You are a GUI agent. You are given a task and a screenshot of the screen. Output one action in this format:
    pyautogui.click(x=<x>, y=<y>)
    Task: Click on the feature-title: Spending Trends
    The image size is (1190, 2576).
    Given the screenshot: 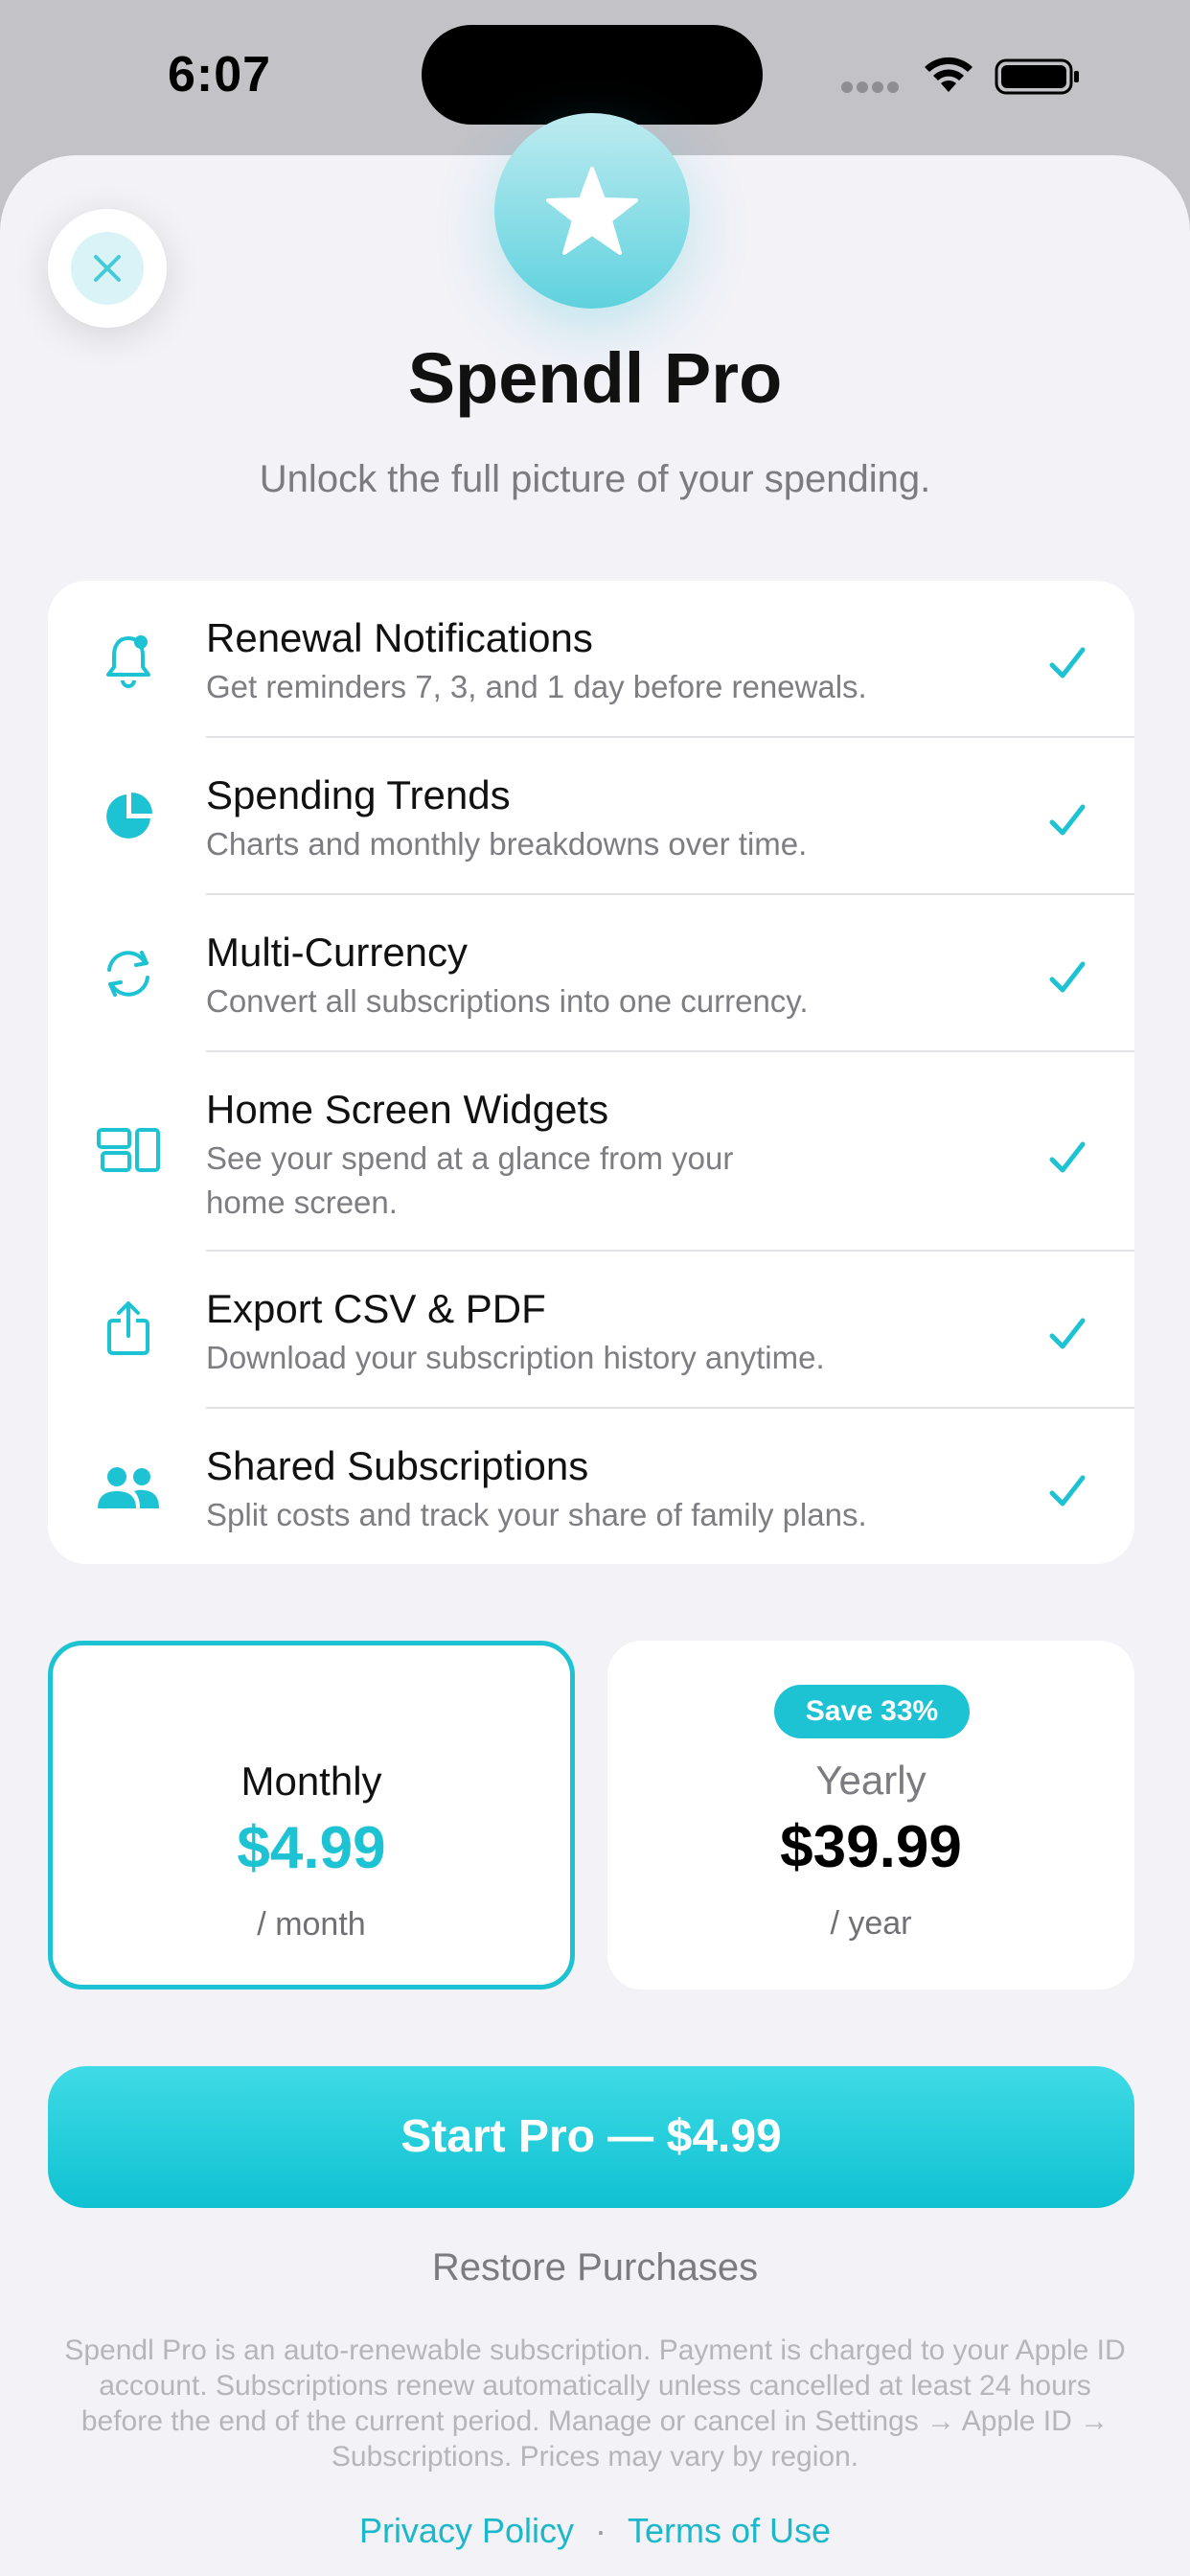 What is the action you would take?
    pyautogui.click(x=358, y=794)
    